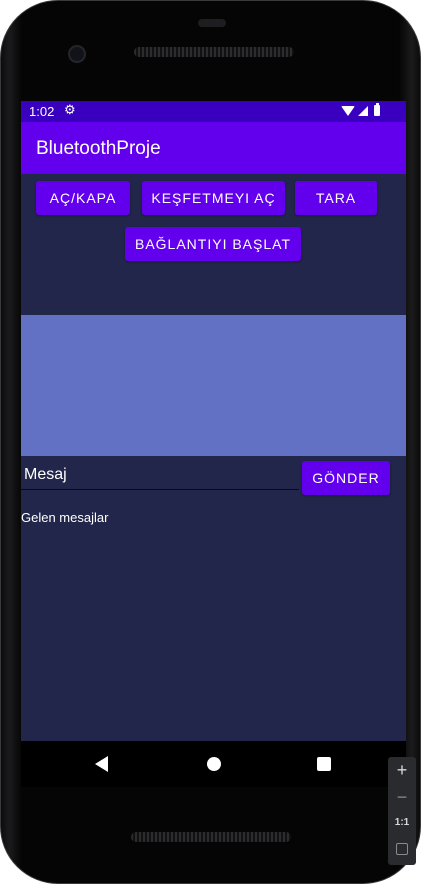 This screenshot has height=884, width=421. I want to click on device-list, so click(213, 385).